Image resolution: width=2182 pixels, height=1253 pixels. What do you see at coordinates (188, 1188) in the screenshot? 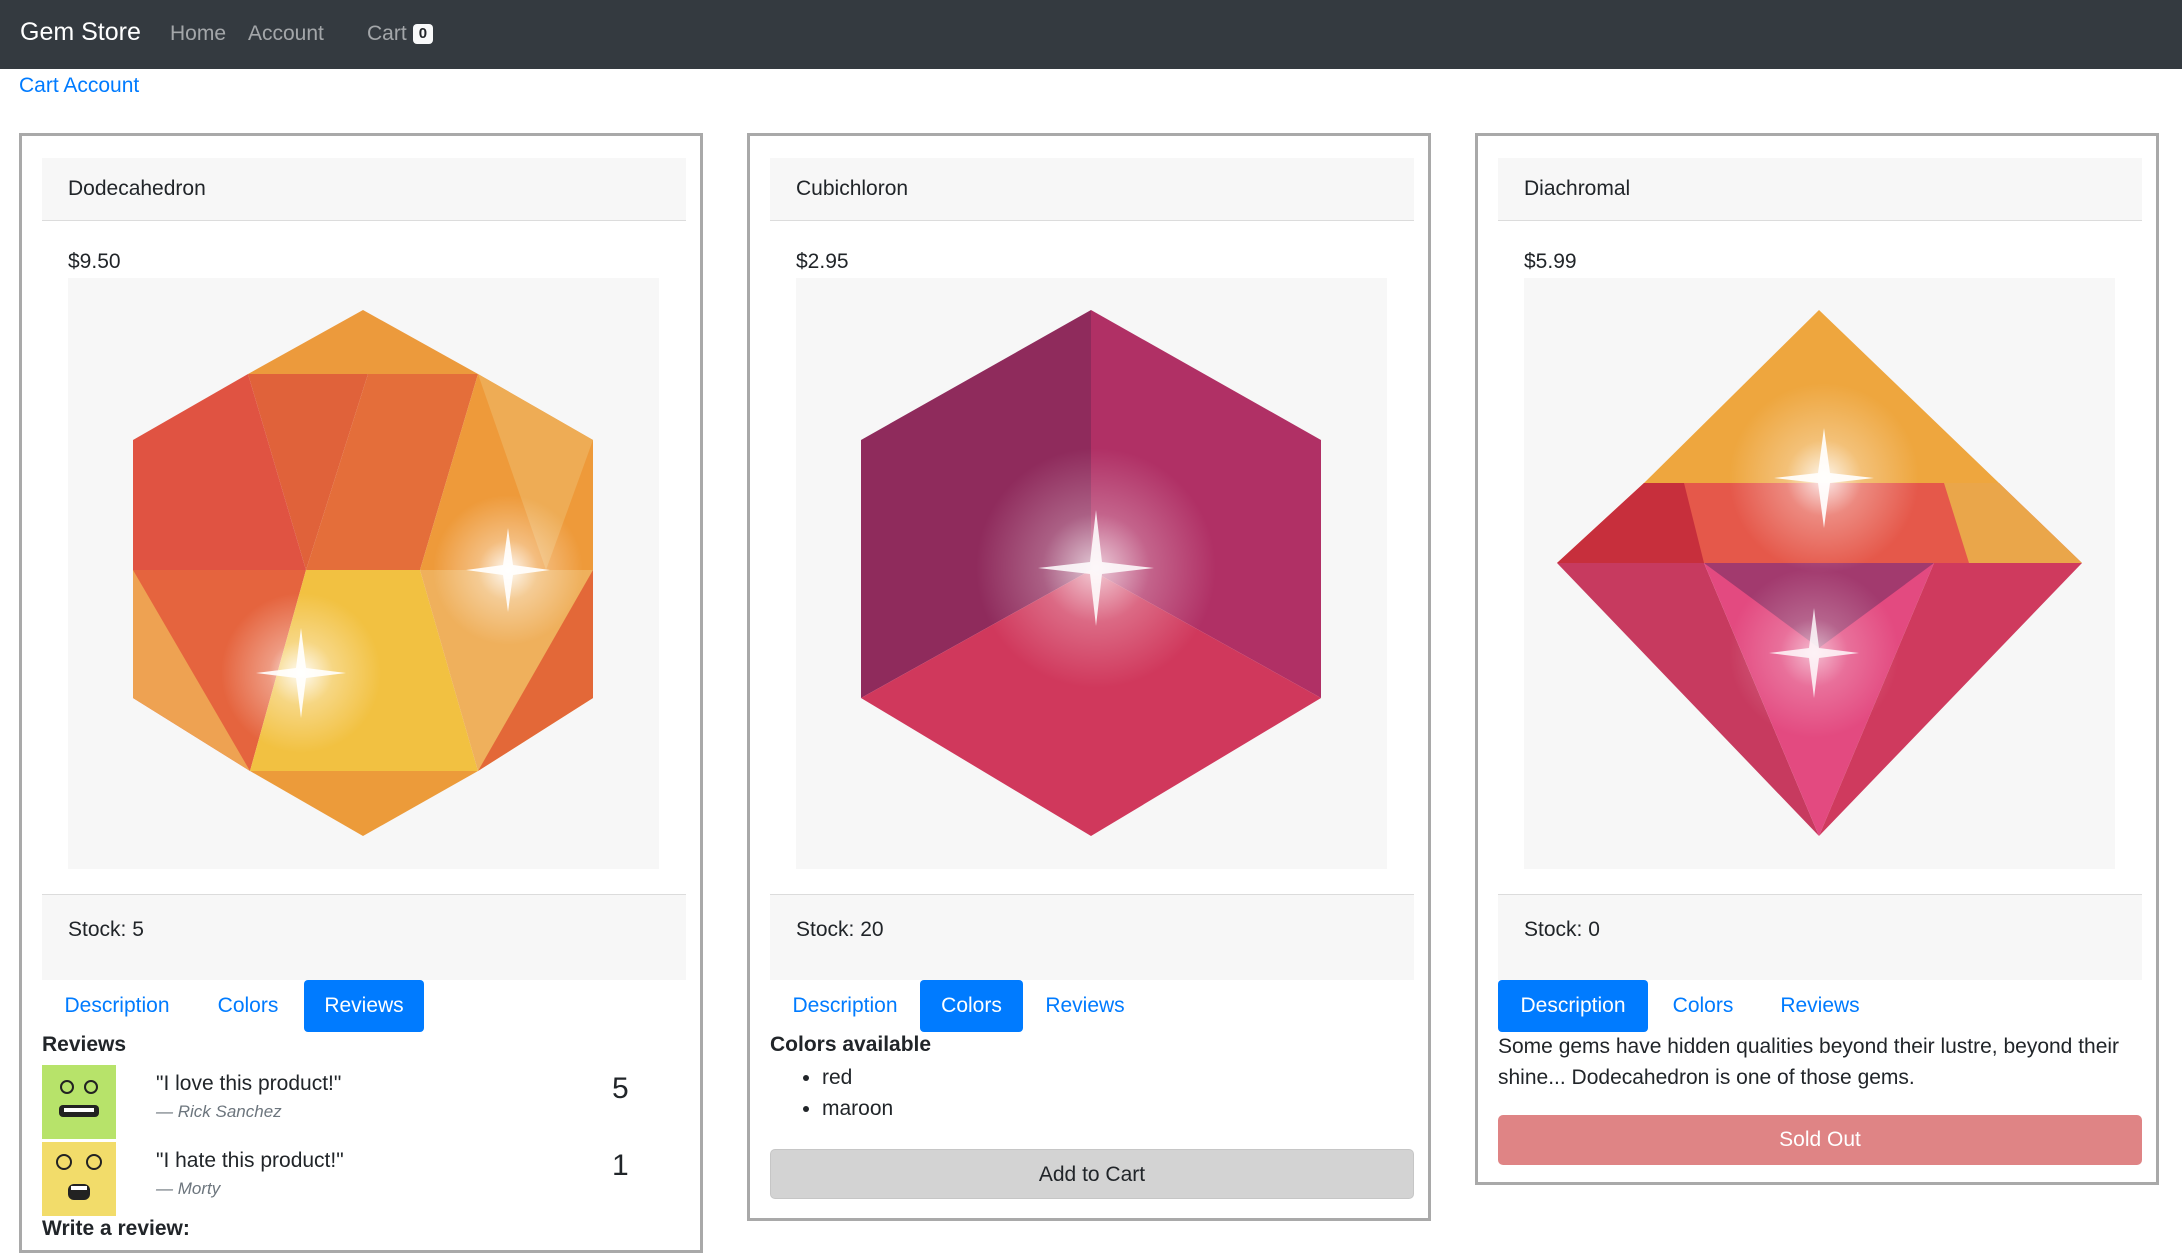
I see `review-author: — Morty` at bounding box center [188, 1188].